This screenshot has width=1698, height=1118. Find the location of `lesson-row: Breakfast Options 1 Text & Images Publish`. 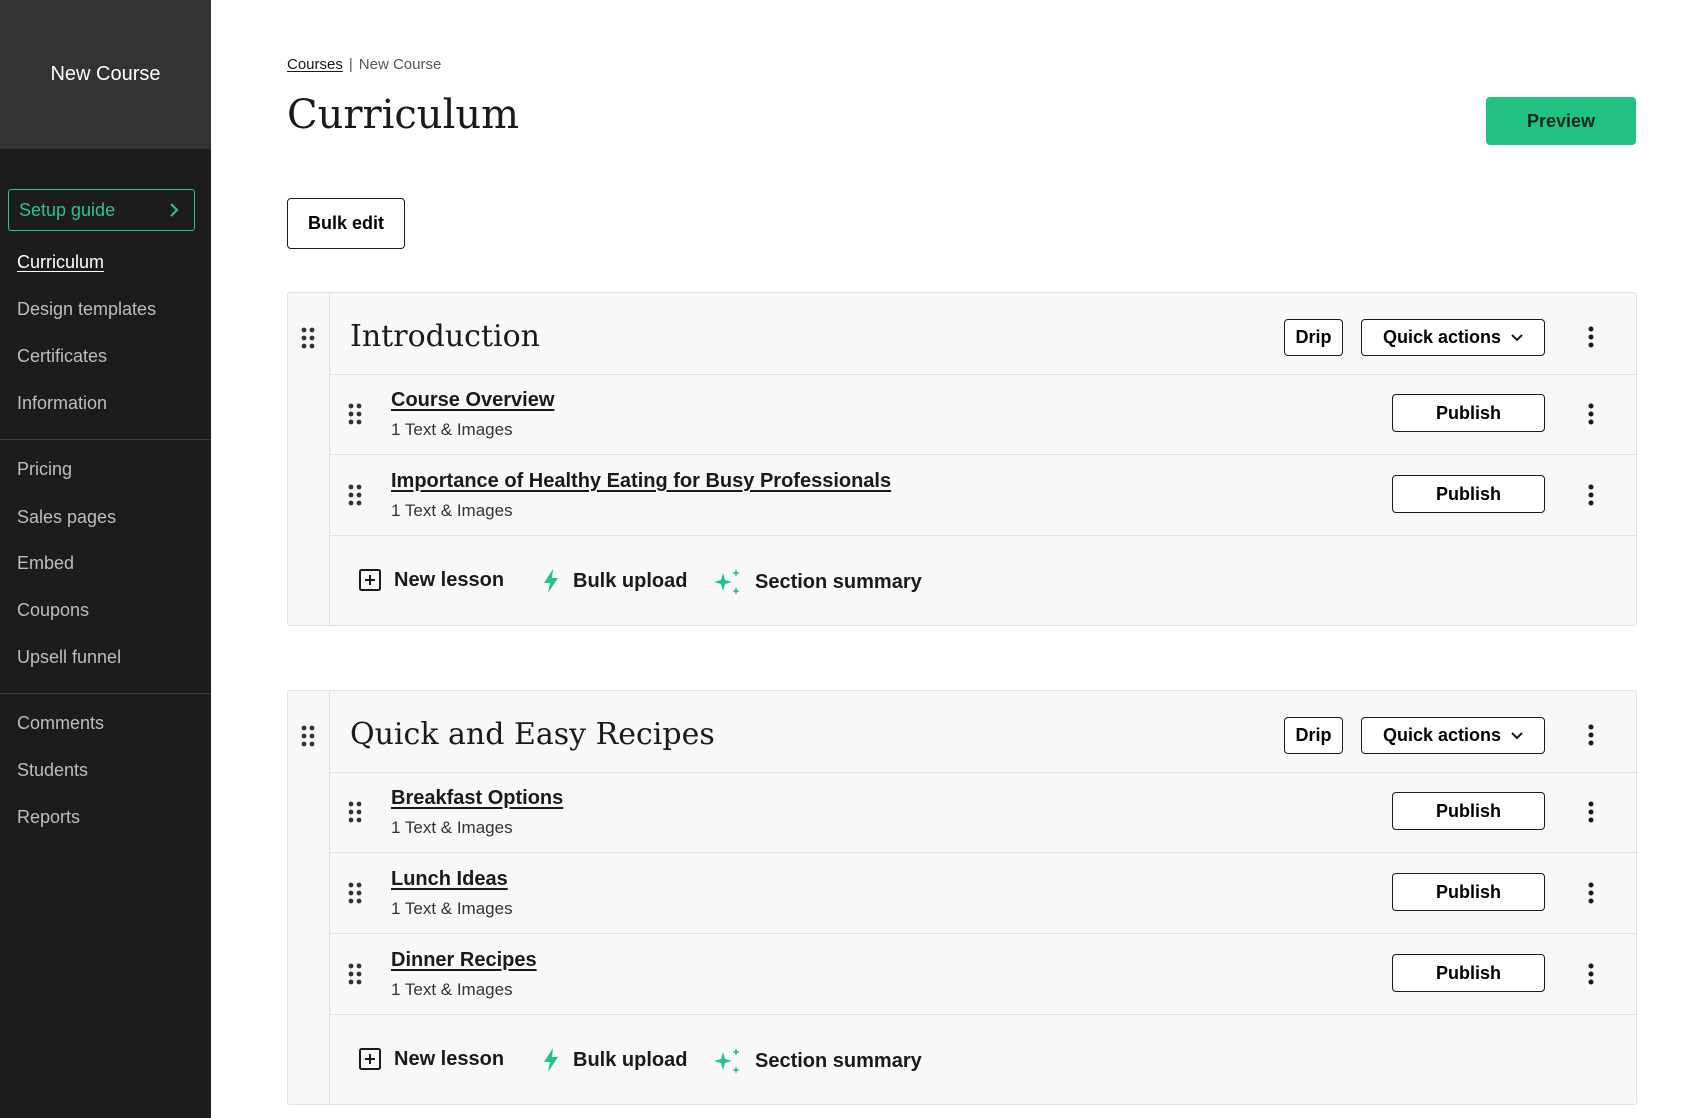

lesson-row: Breakfast Options 1 Text & Images Publish is located at coordinates (983, 813).